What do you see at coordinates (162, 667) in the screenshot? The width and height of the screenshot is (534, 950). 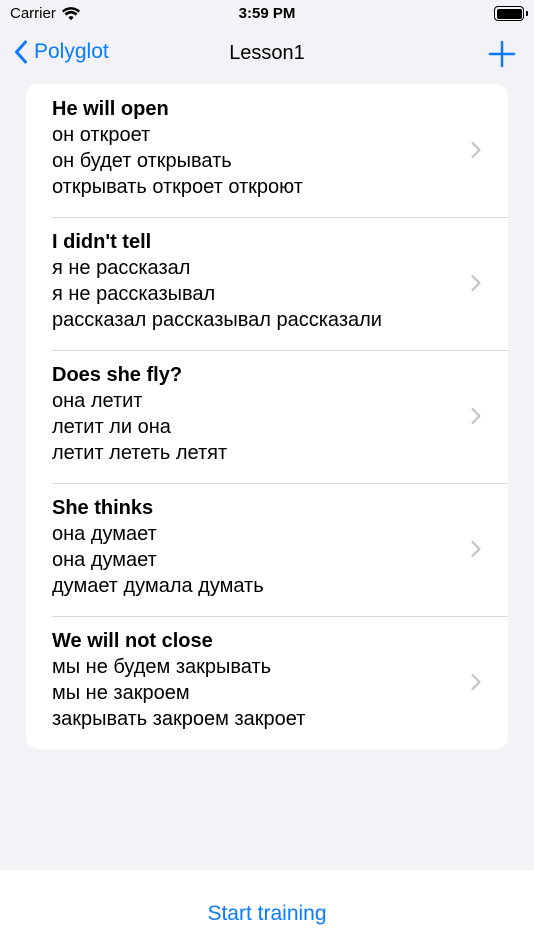 I see `item-translation: мы не будем закрывать` at bounding box center [162, 667].